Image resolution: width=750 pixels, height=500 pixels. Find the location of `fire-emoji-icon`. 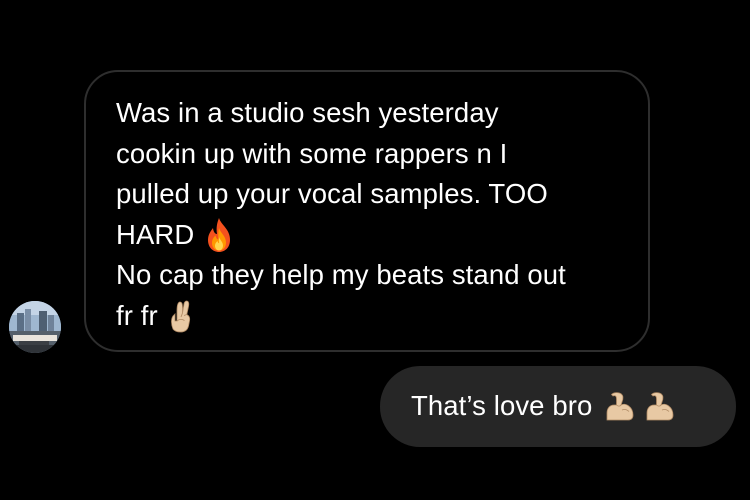

fire-emoji-icon is located at coordinates (219, 235).